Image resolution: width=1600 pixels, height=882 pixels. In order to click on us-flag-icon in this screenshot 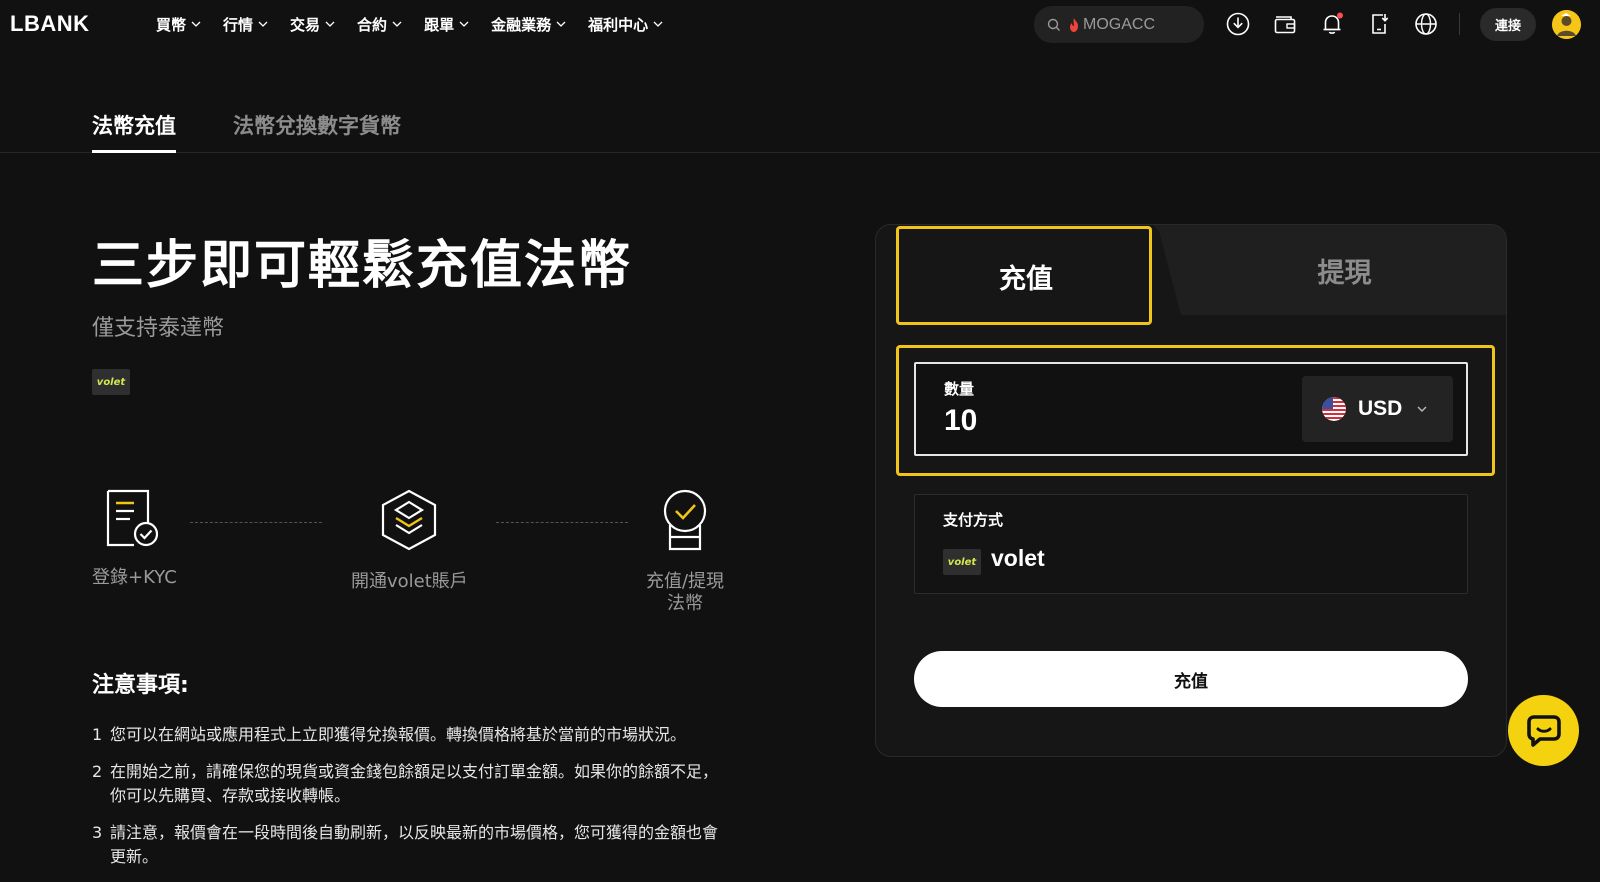, I will do `click(1334, 409)`.